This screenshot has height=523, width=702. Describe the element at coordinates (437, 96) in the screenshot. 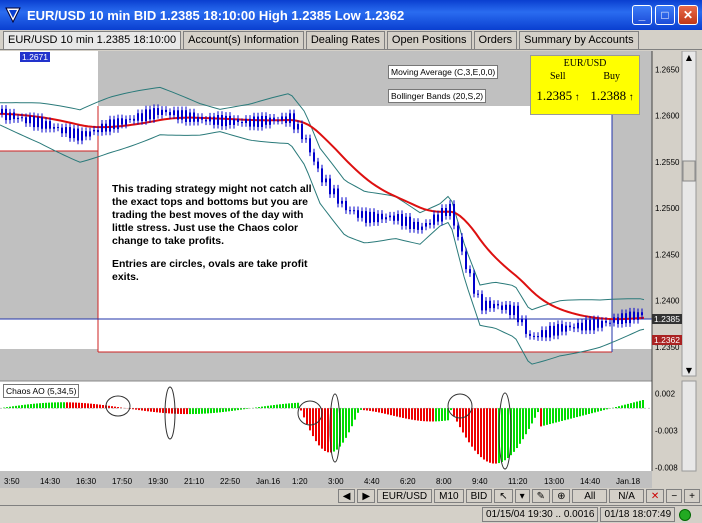

I see `bollinger-bands-label: Bollinger Bands (20,S,2)` at that location.